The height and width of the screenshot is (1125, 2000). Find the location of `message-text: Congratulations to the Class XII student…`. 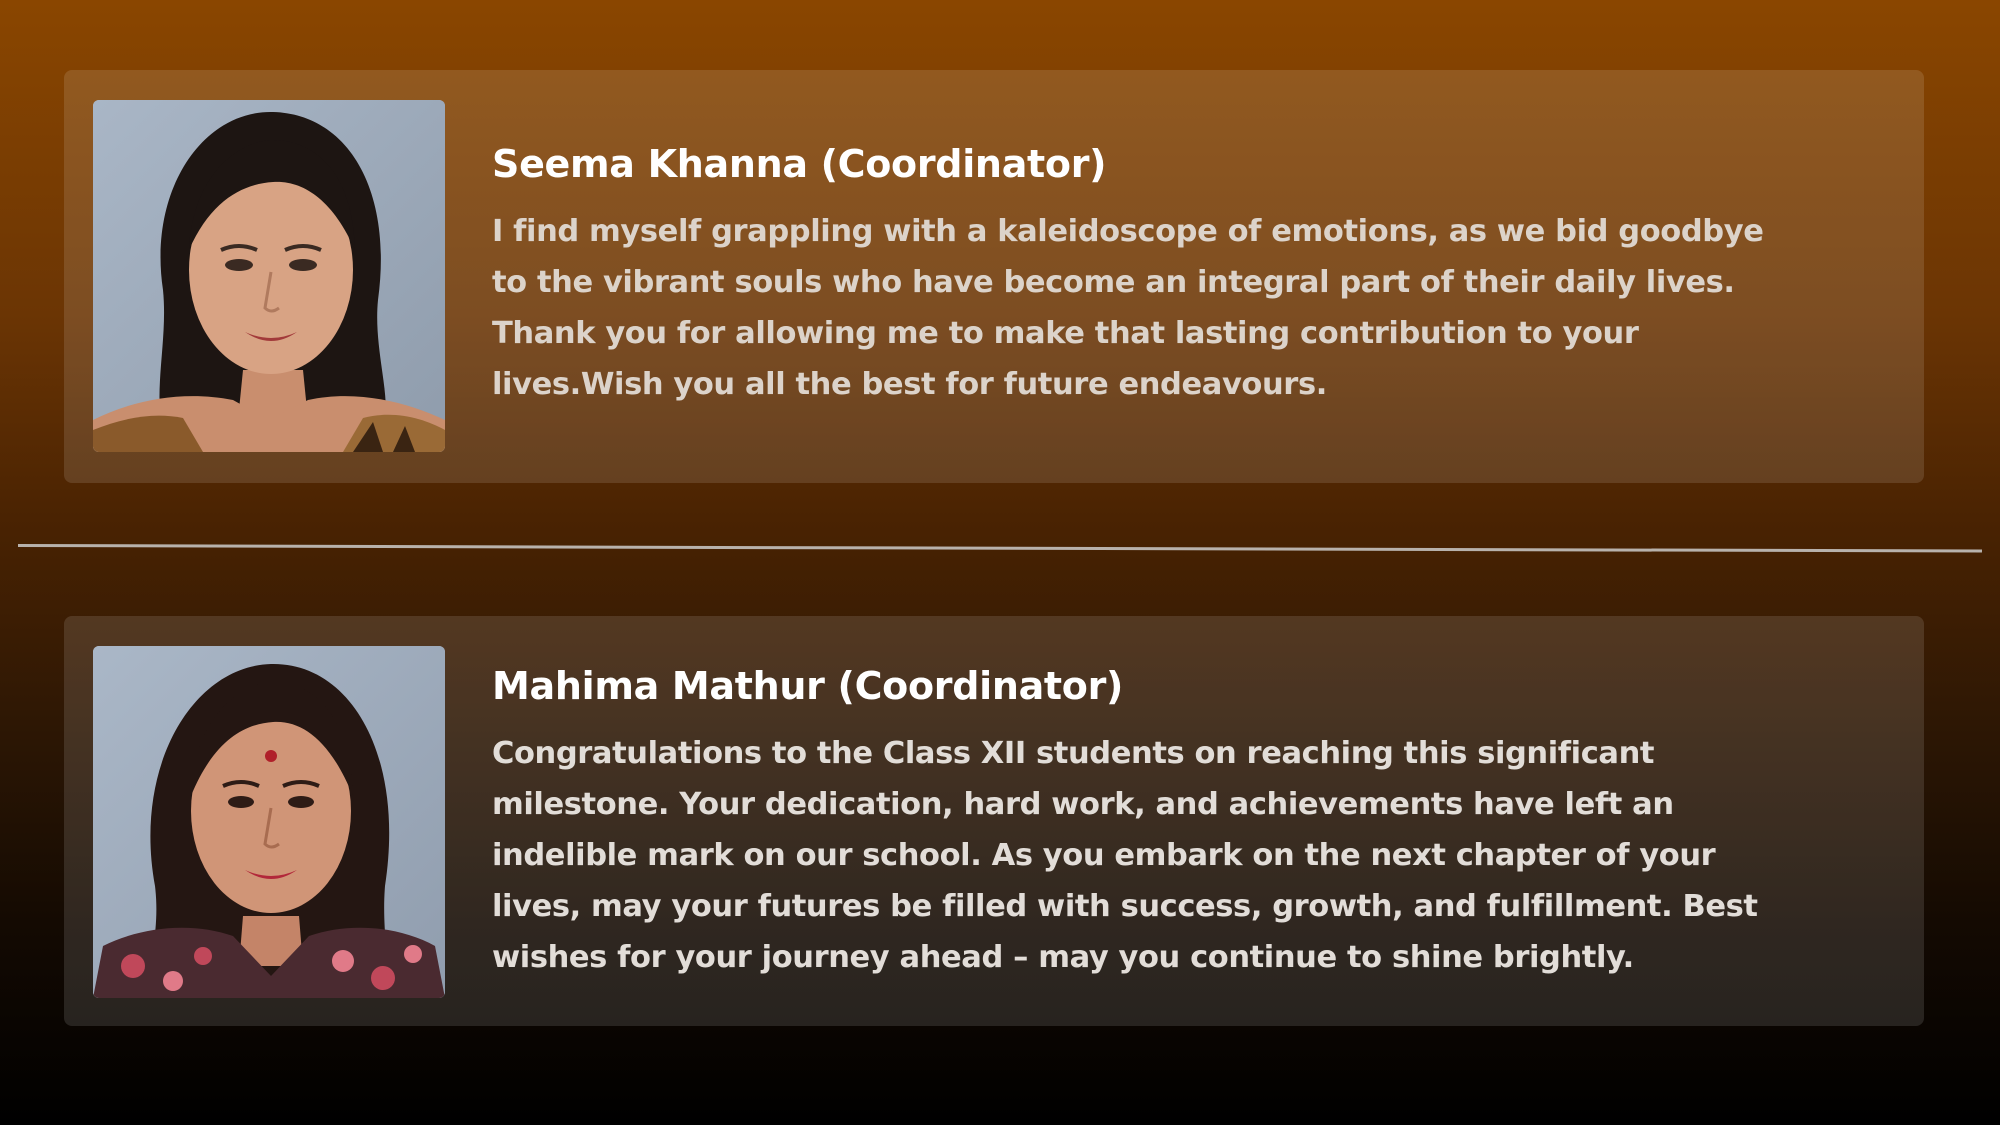

message-text: Congratulations to the Class XII student… is located at coordinates (1125, 855).